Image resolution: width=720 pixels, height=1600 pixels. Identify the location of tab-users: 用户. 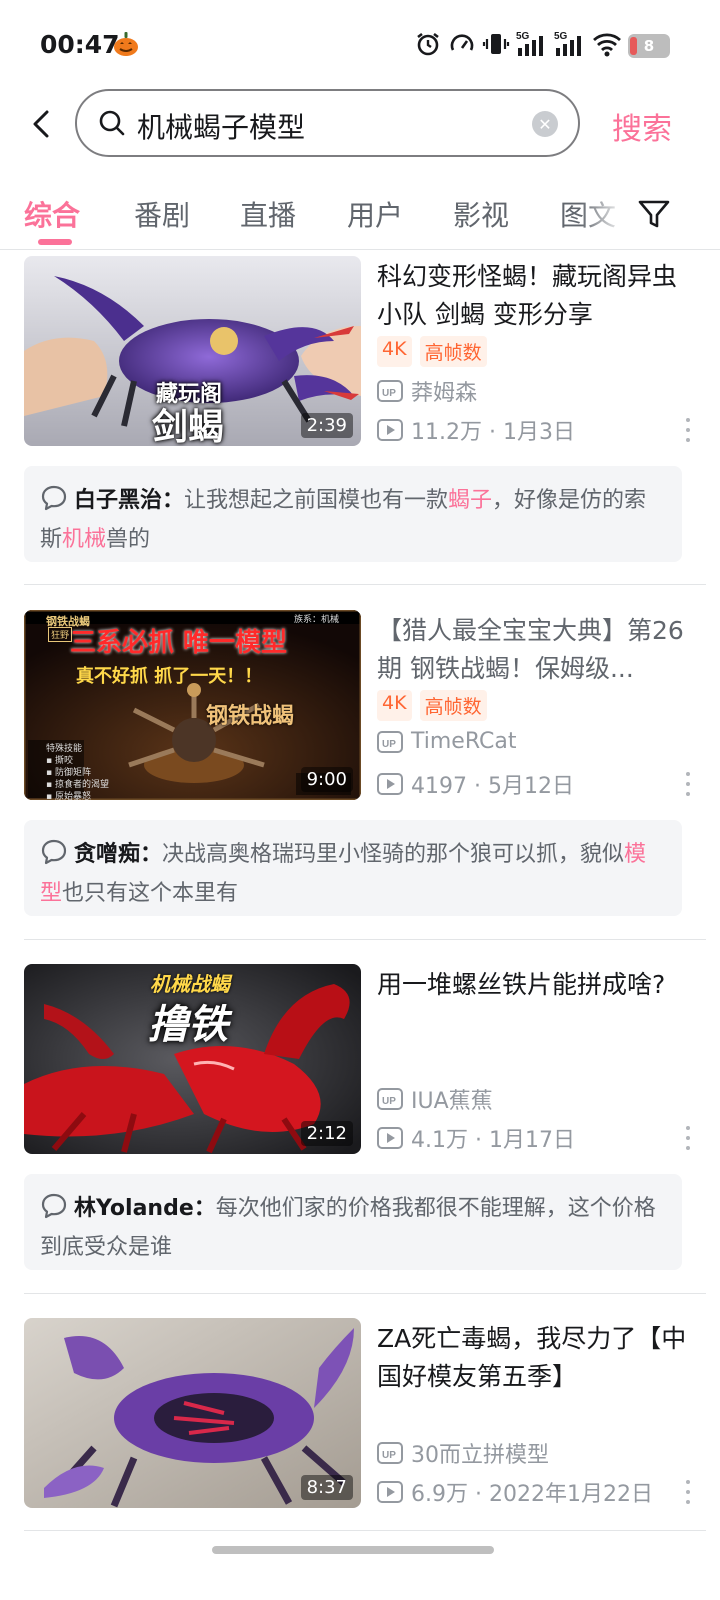
(375, 214).